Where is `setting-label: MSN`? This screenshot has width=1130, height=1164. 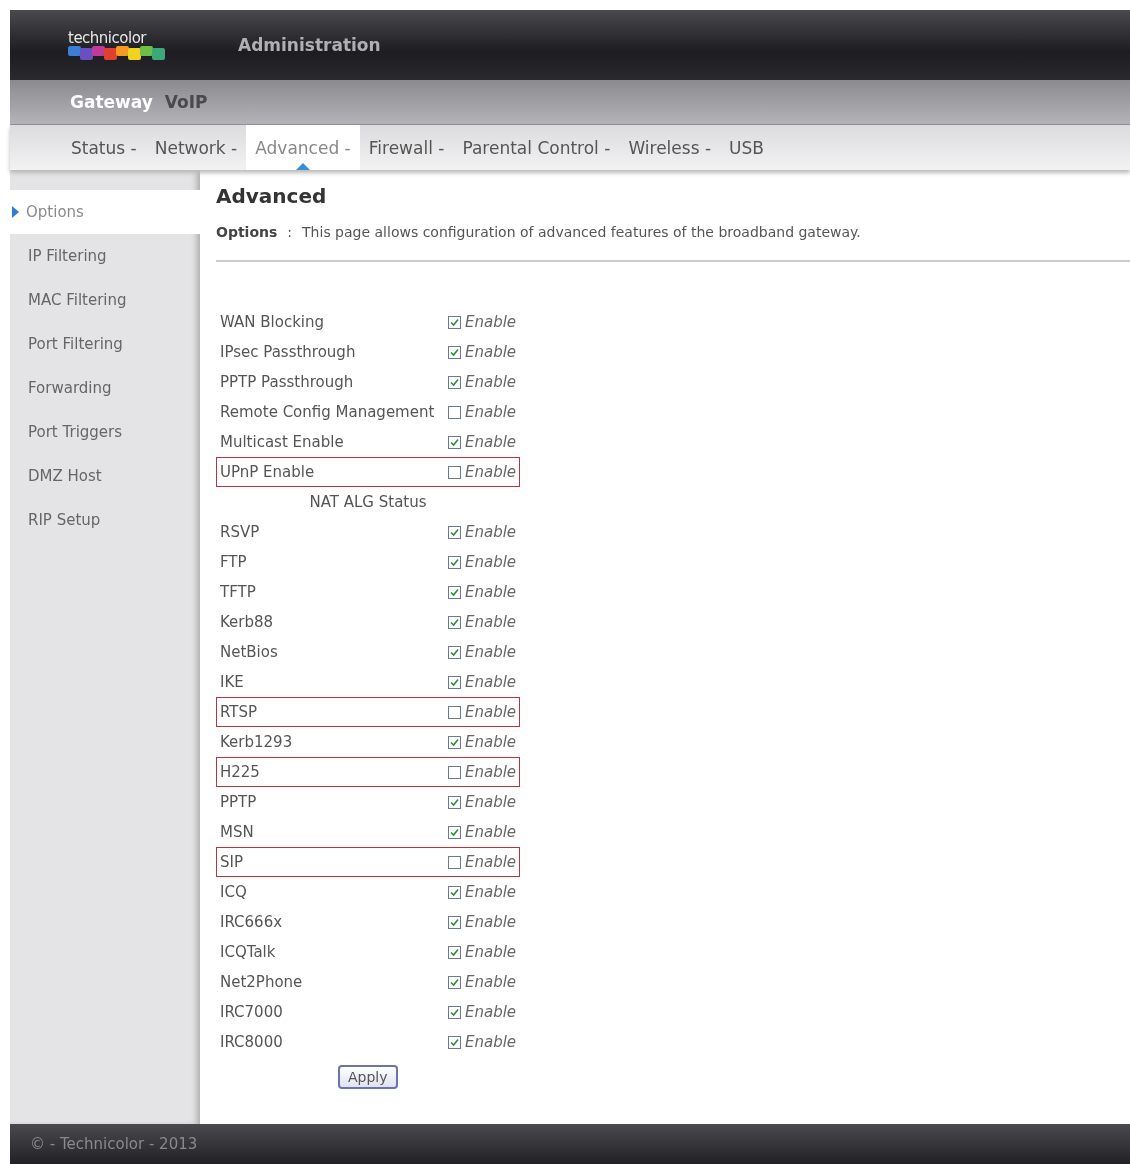
setting-label: MSN is located at coordinates (237, 832).